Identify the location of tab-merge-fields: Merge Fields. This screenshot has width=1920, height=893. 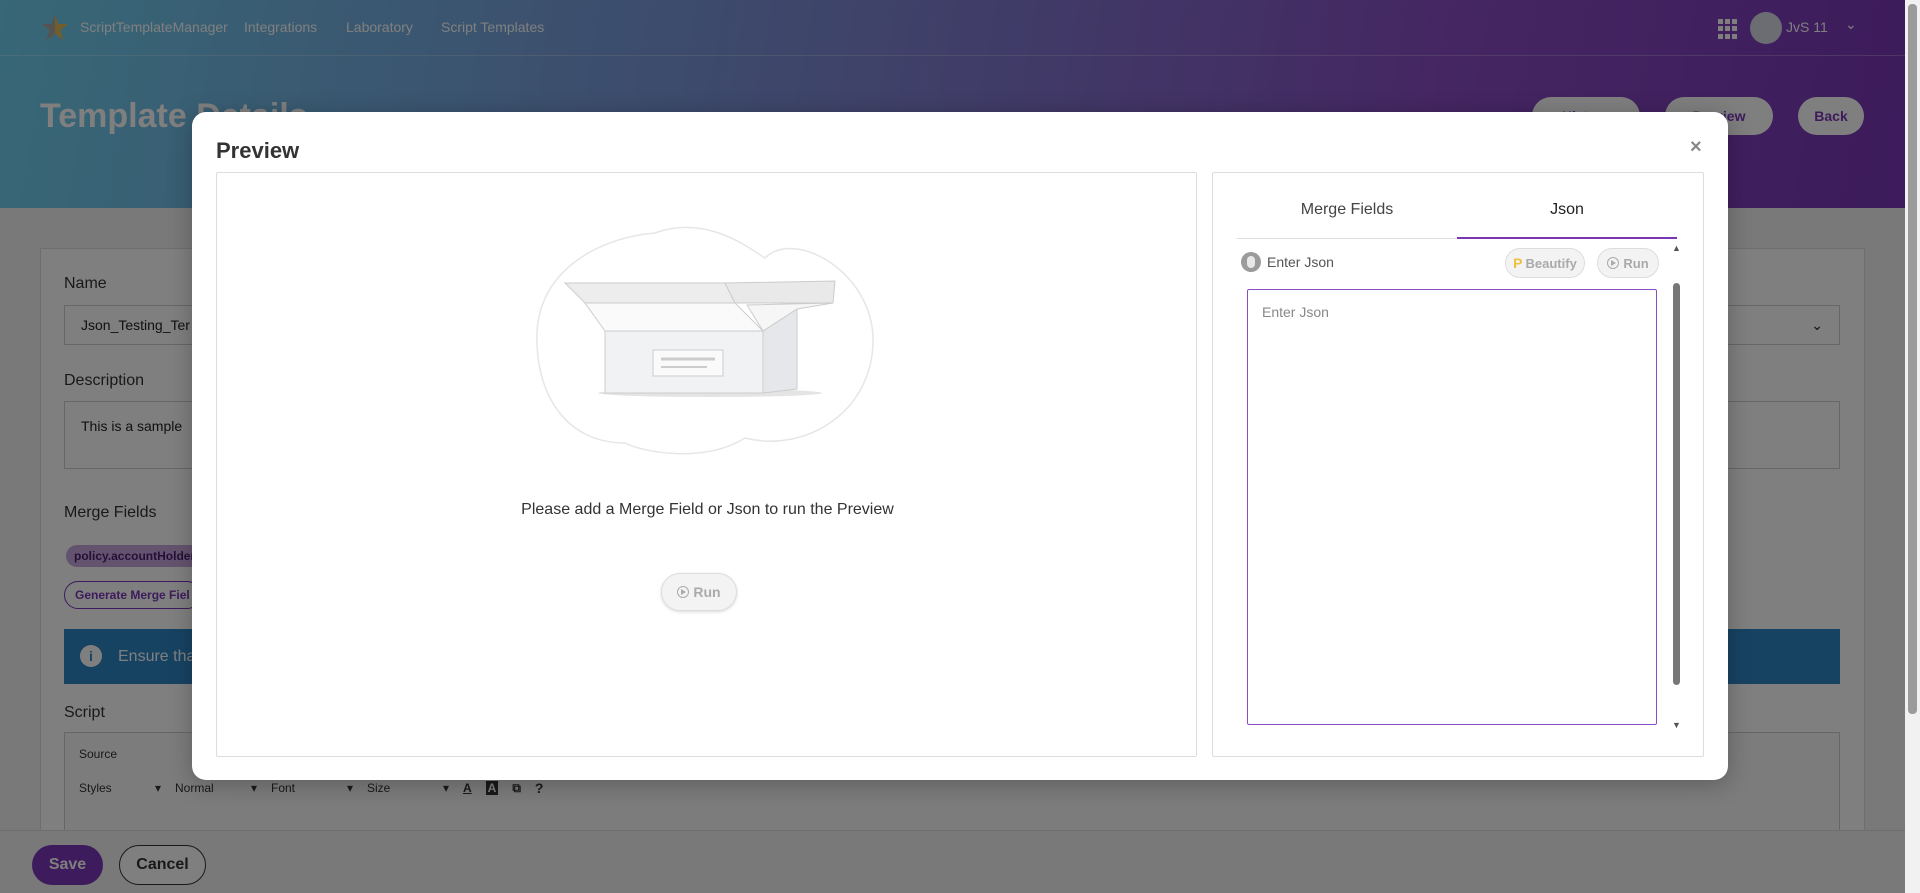
(1347, 216).